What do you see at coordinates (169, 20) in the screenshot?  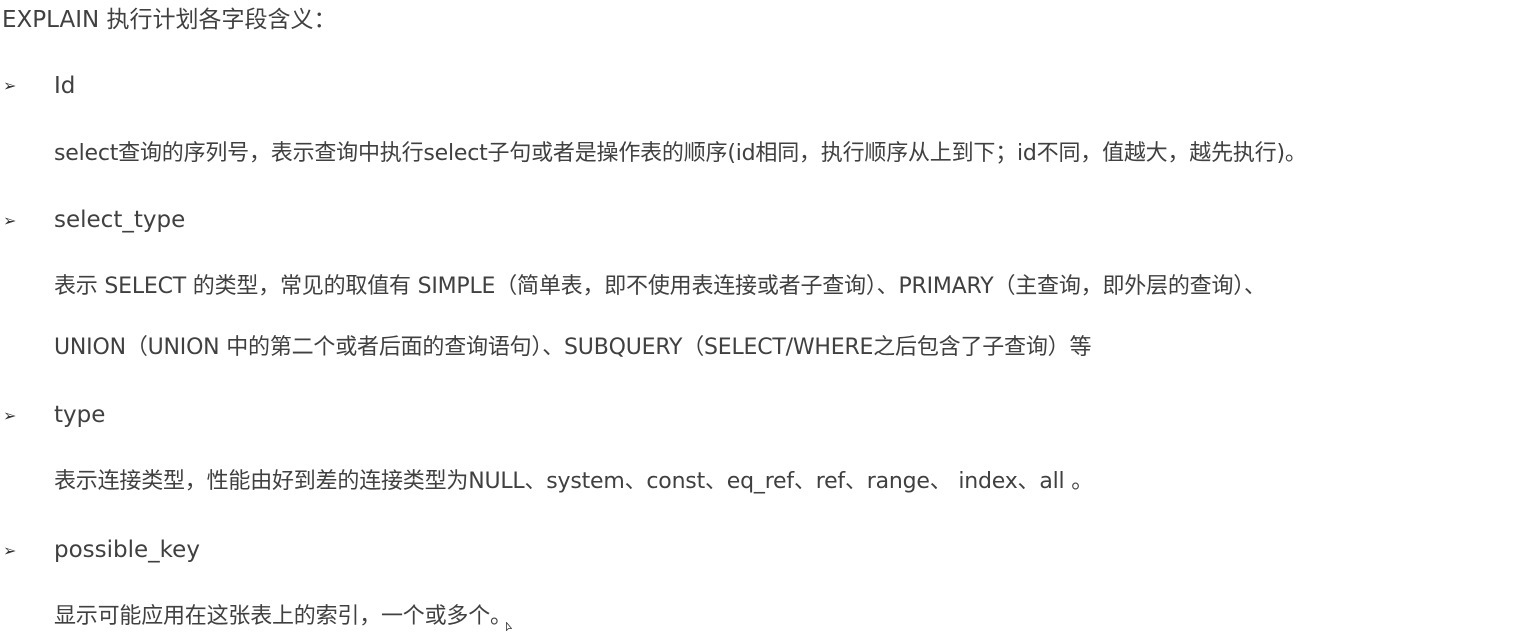 I see `page-title: EXPLAIN 执行计划各字段含义：` at bounding box center [169, 20].